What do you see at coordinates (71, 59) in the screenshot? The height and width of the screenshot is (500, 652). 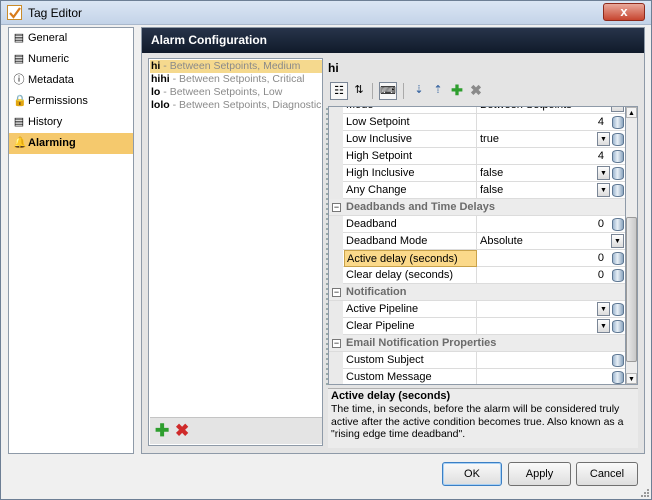 I see `nav-item-numeric: ▤ Numeric` at bounding box center [71, 59].